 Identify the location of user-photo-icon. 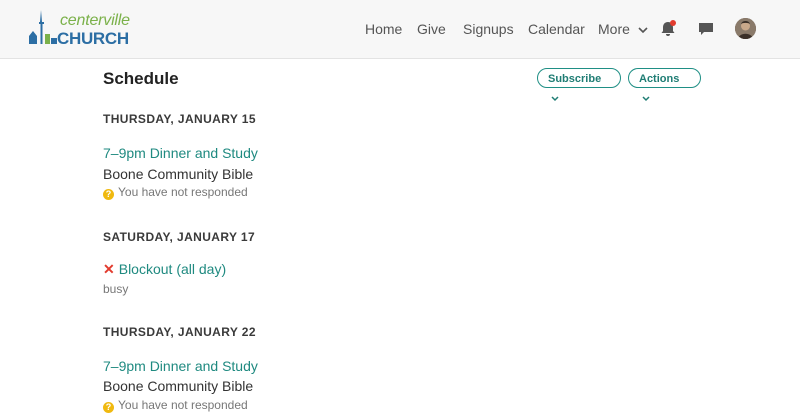
(745, 28).